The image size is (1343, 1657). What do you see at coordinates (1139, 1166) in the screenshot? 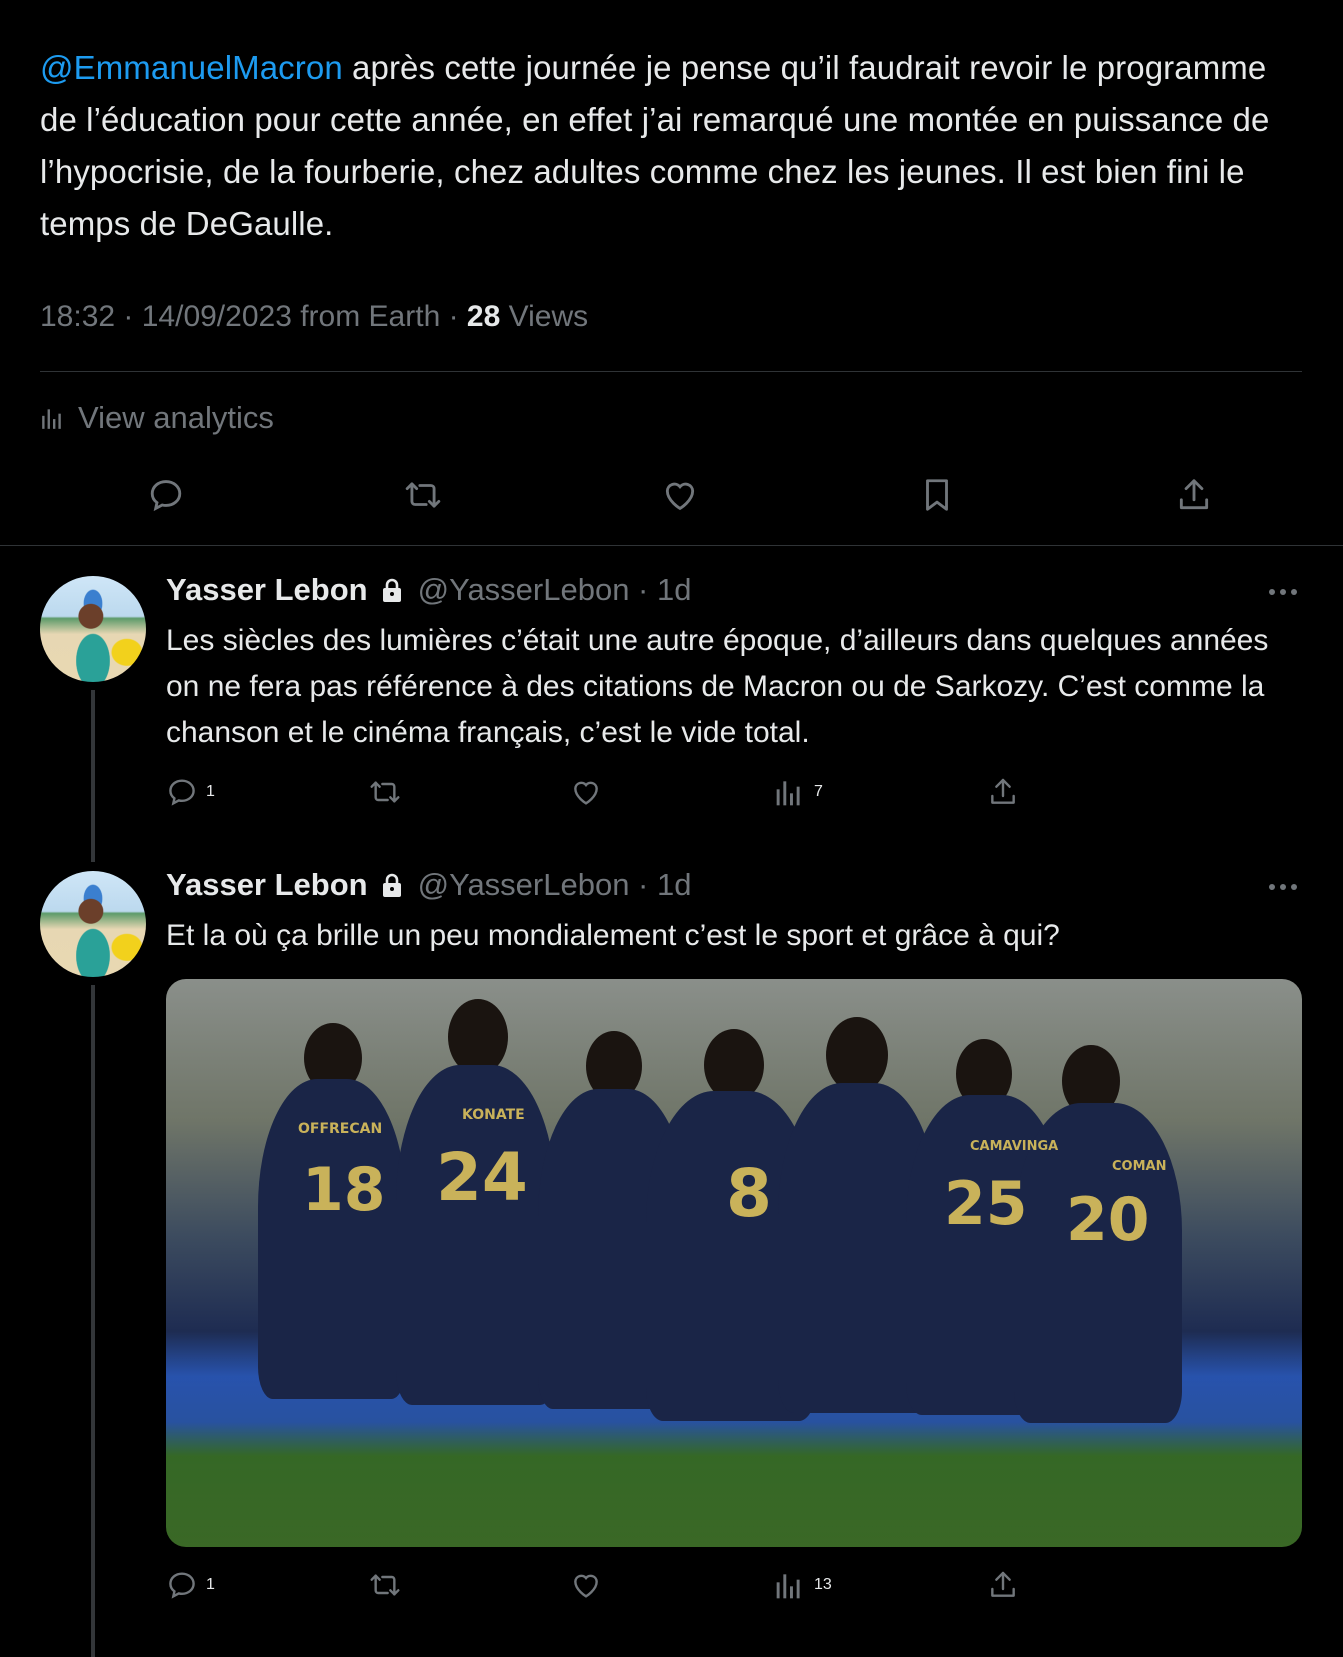
I see `jersey-name: COMAN` at bounding box center [1139, 1166].